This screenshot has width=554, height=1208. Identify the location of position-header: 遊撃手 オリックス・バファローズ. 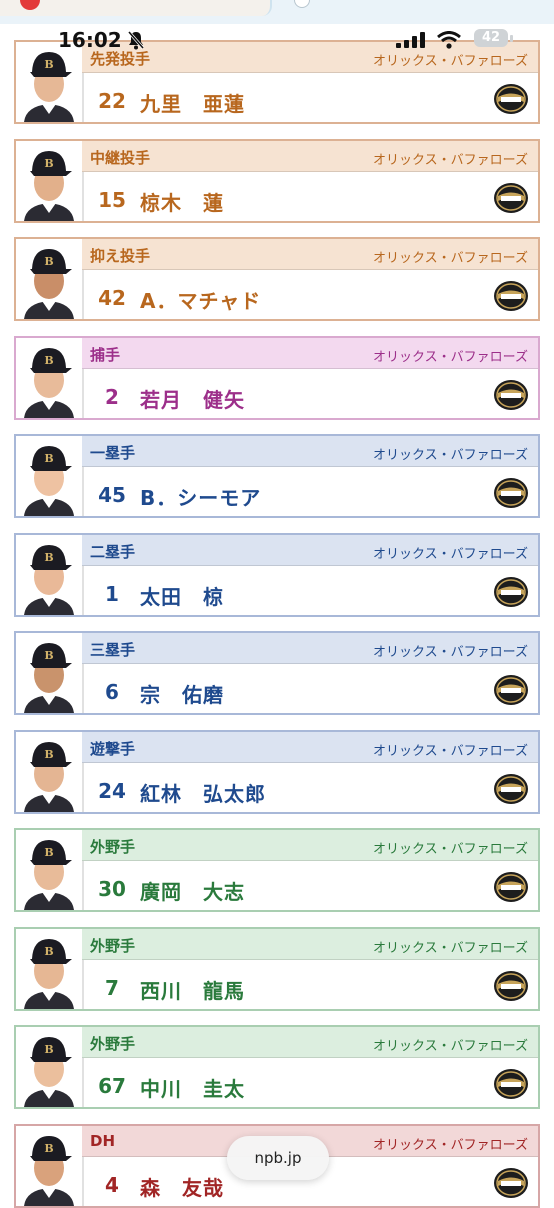
(310, 747).